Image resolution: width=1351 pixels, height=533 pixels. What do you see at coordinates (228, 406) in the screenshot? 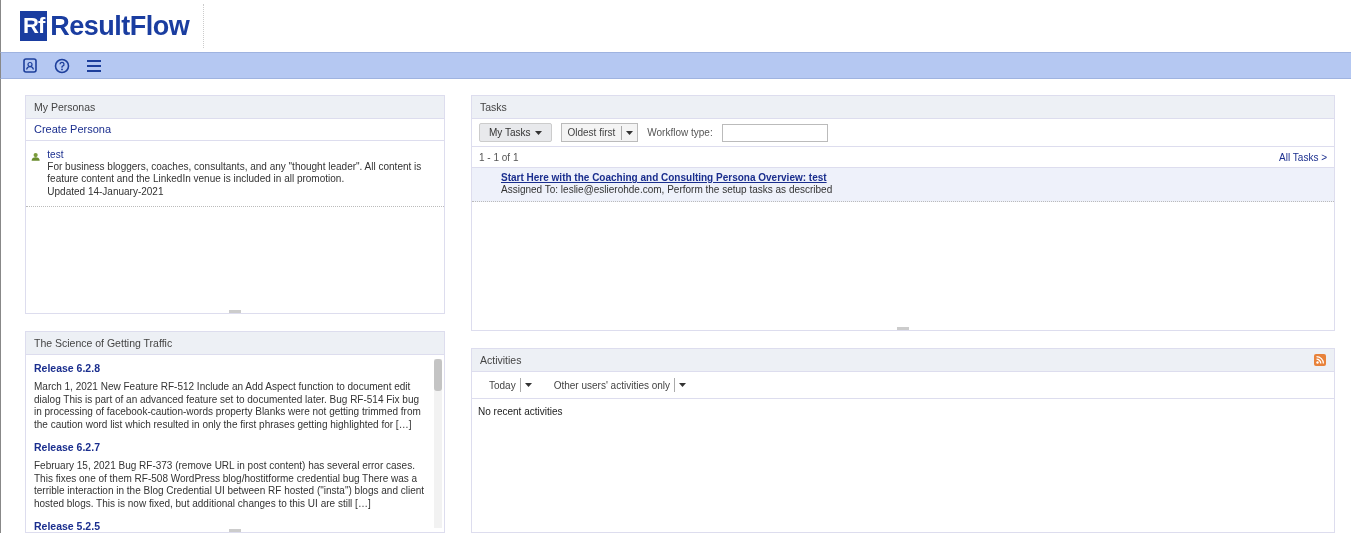
I see `post-text: March 1, 2021 New Feature RF-512 Include an Add Aspect function to document edit dialog This is part of an advanced feature set to documented later. Bug RF-514 Fix bug in processing of facebook-caution-words property Blanks were not getting trimmed from the caution word list which resulted in only the first phrases getting highlighted for […]` at bounding box center [228, 406].